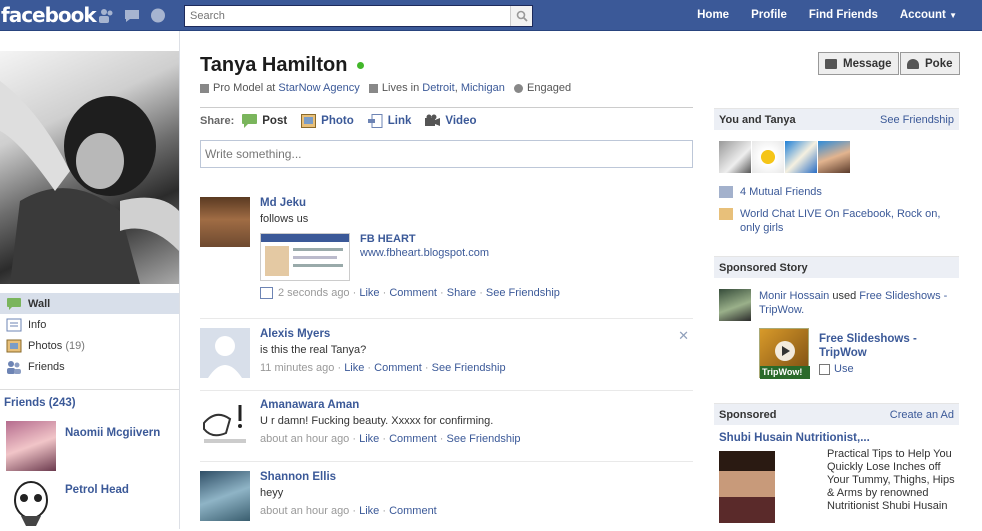 This screenshot has height=531, width=982. Describe the element at coordinates (884, 346) in the screenshot. I see `sponsored-app-title: Free Slideshows - TripWow` at that location.